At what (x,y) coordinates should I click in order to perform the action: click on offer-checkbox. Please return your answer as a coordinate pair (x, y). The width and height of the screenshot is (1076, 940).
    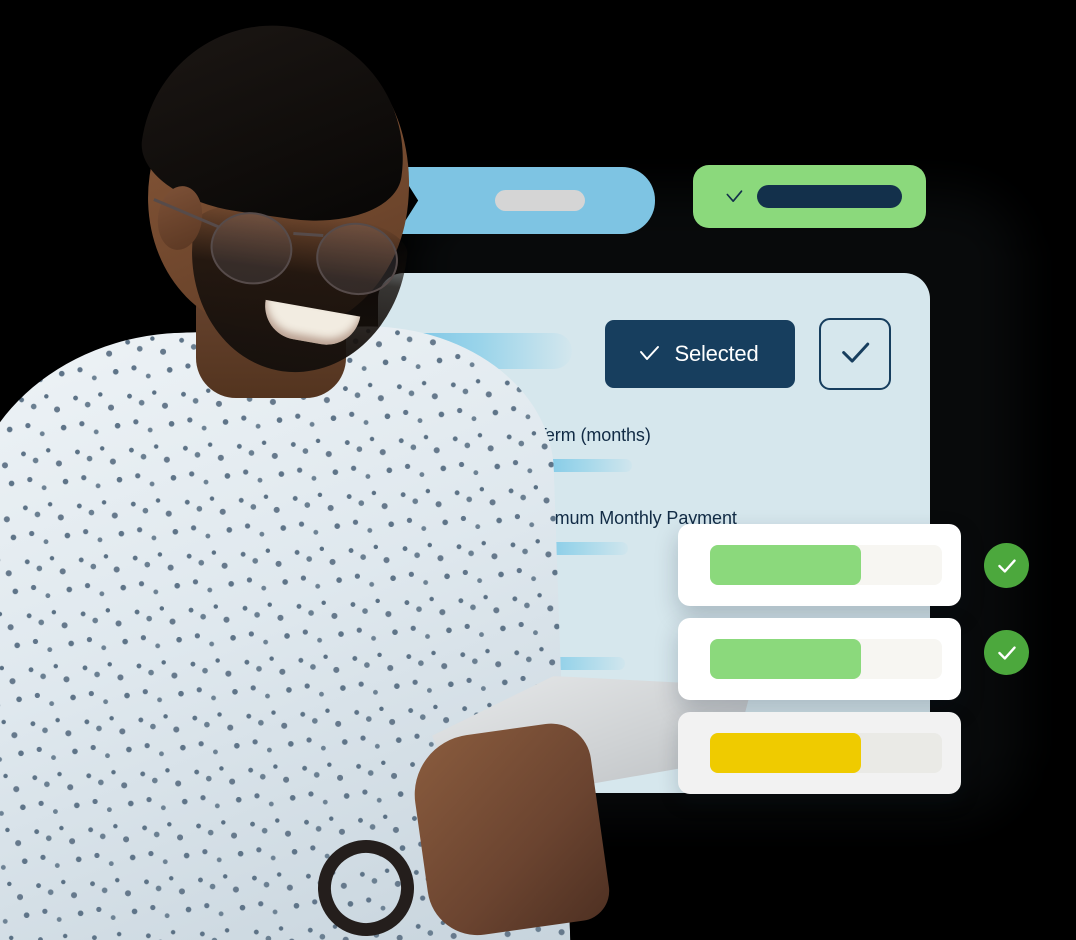
    Looking at the image, I should click on (855, 354).